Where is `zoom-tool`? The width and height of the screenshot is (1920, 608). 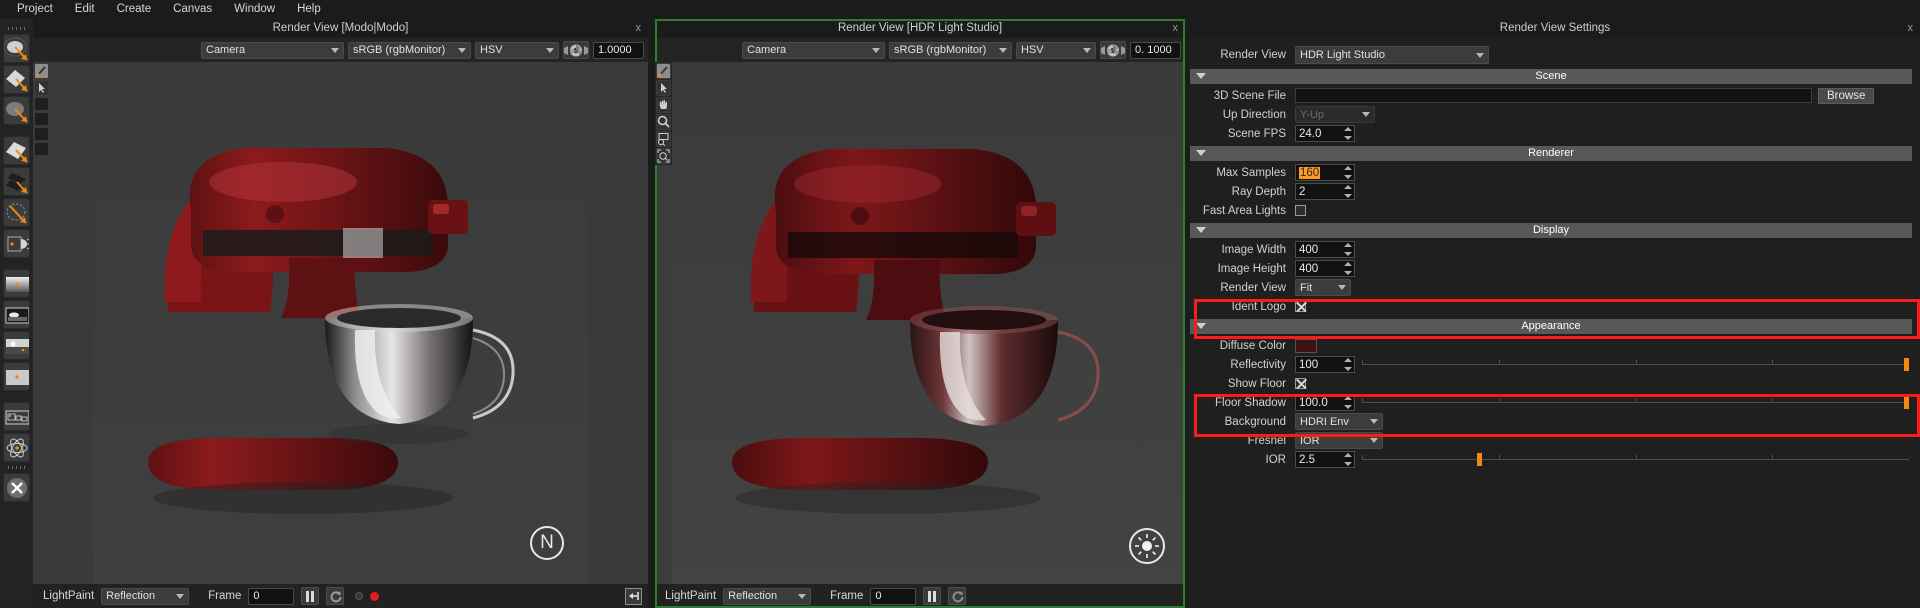 zoom-tool is located at coordinates (663, 122).